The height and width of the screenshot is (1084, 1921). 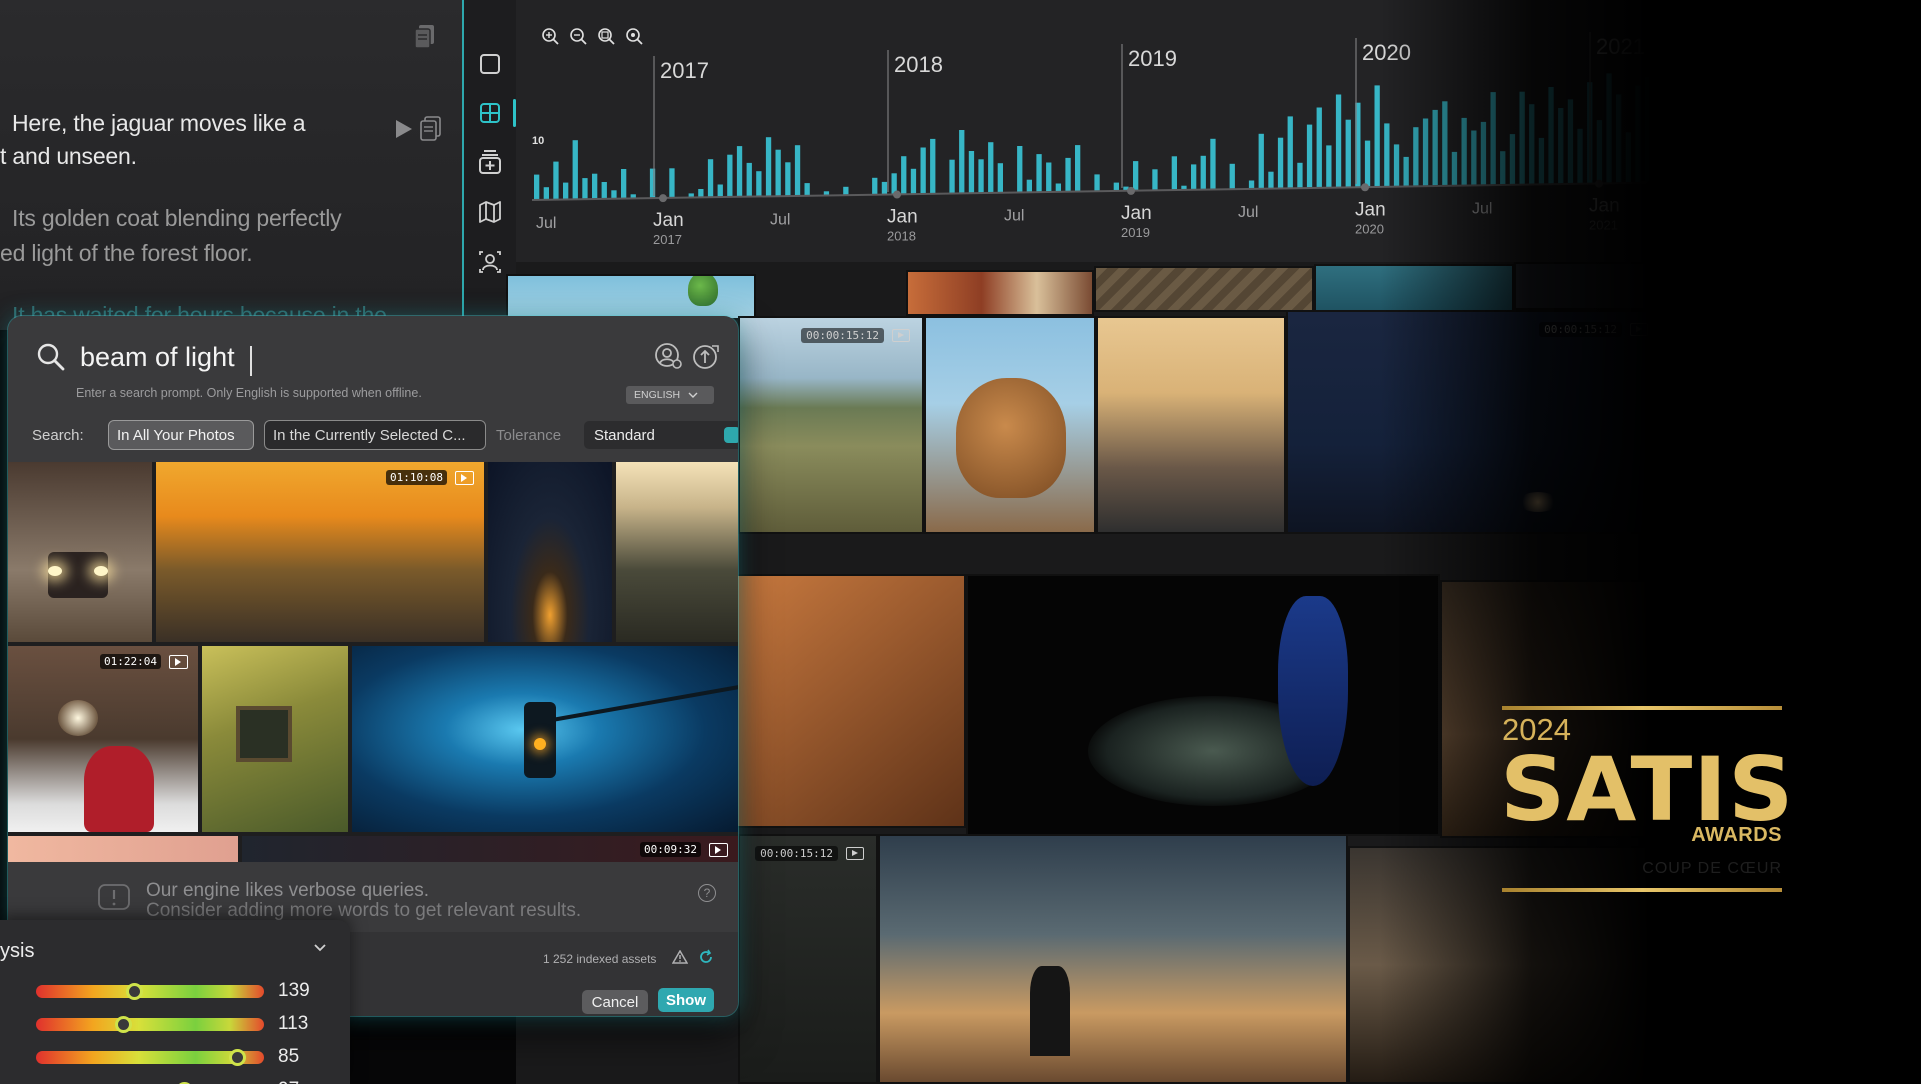 I want to click on chevron-down-icon, so click(x=320, y=948).